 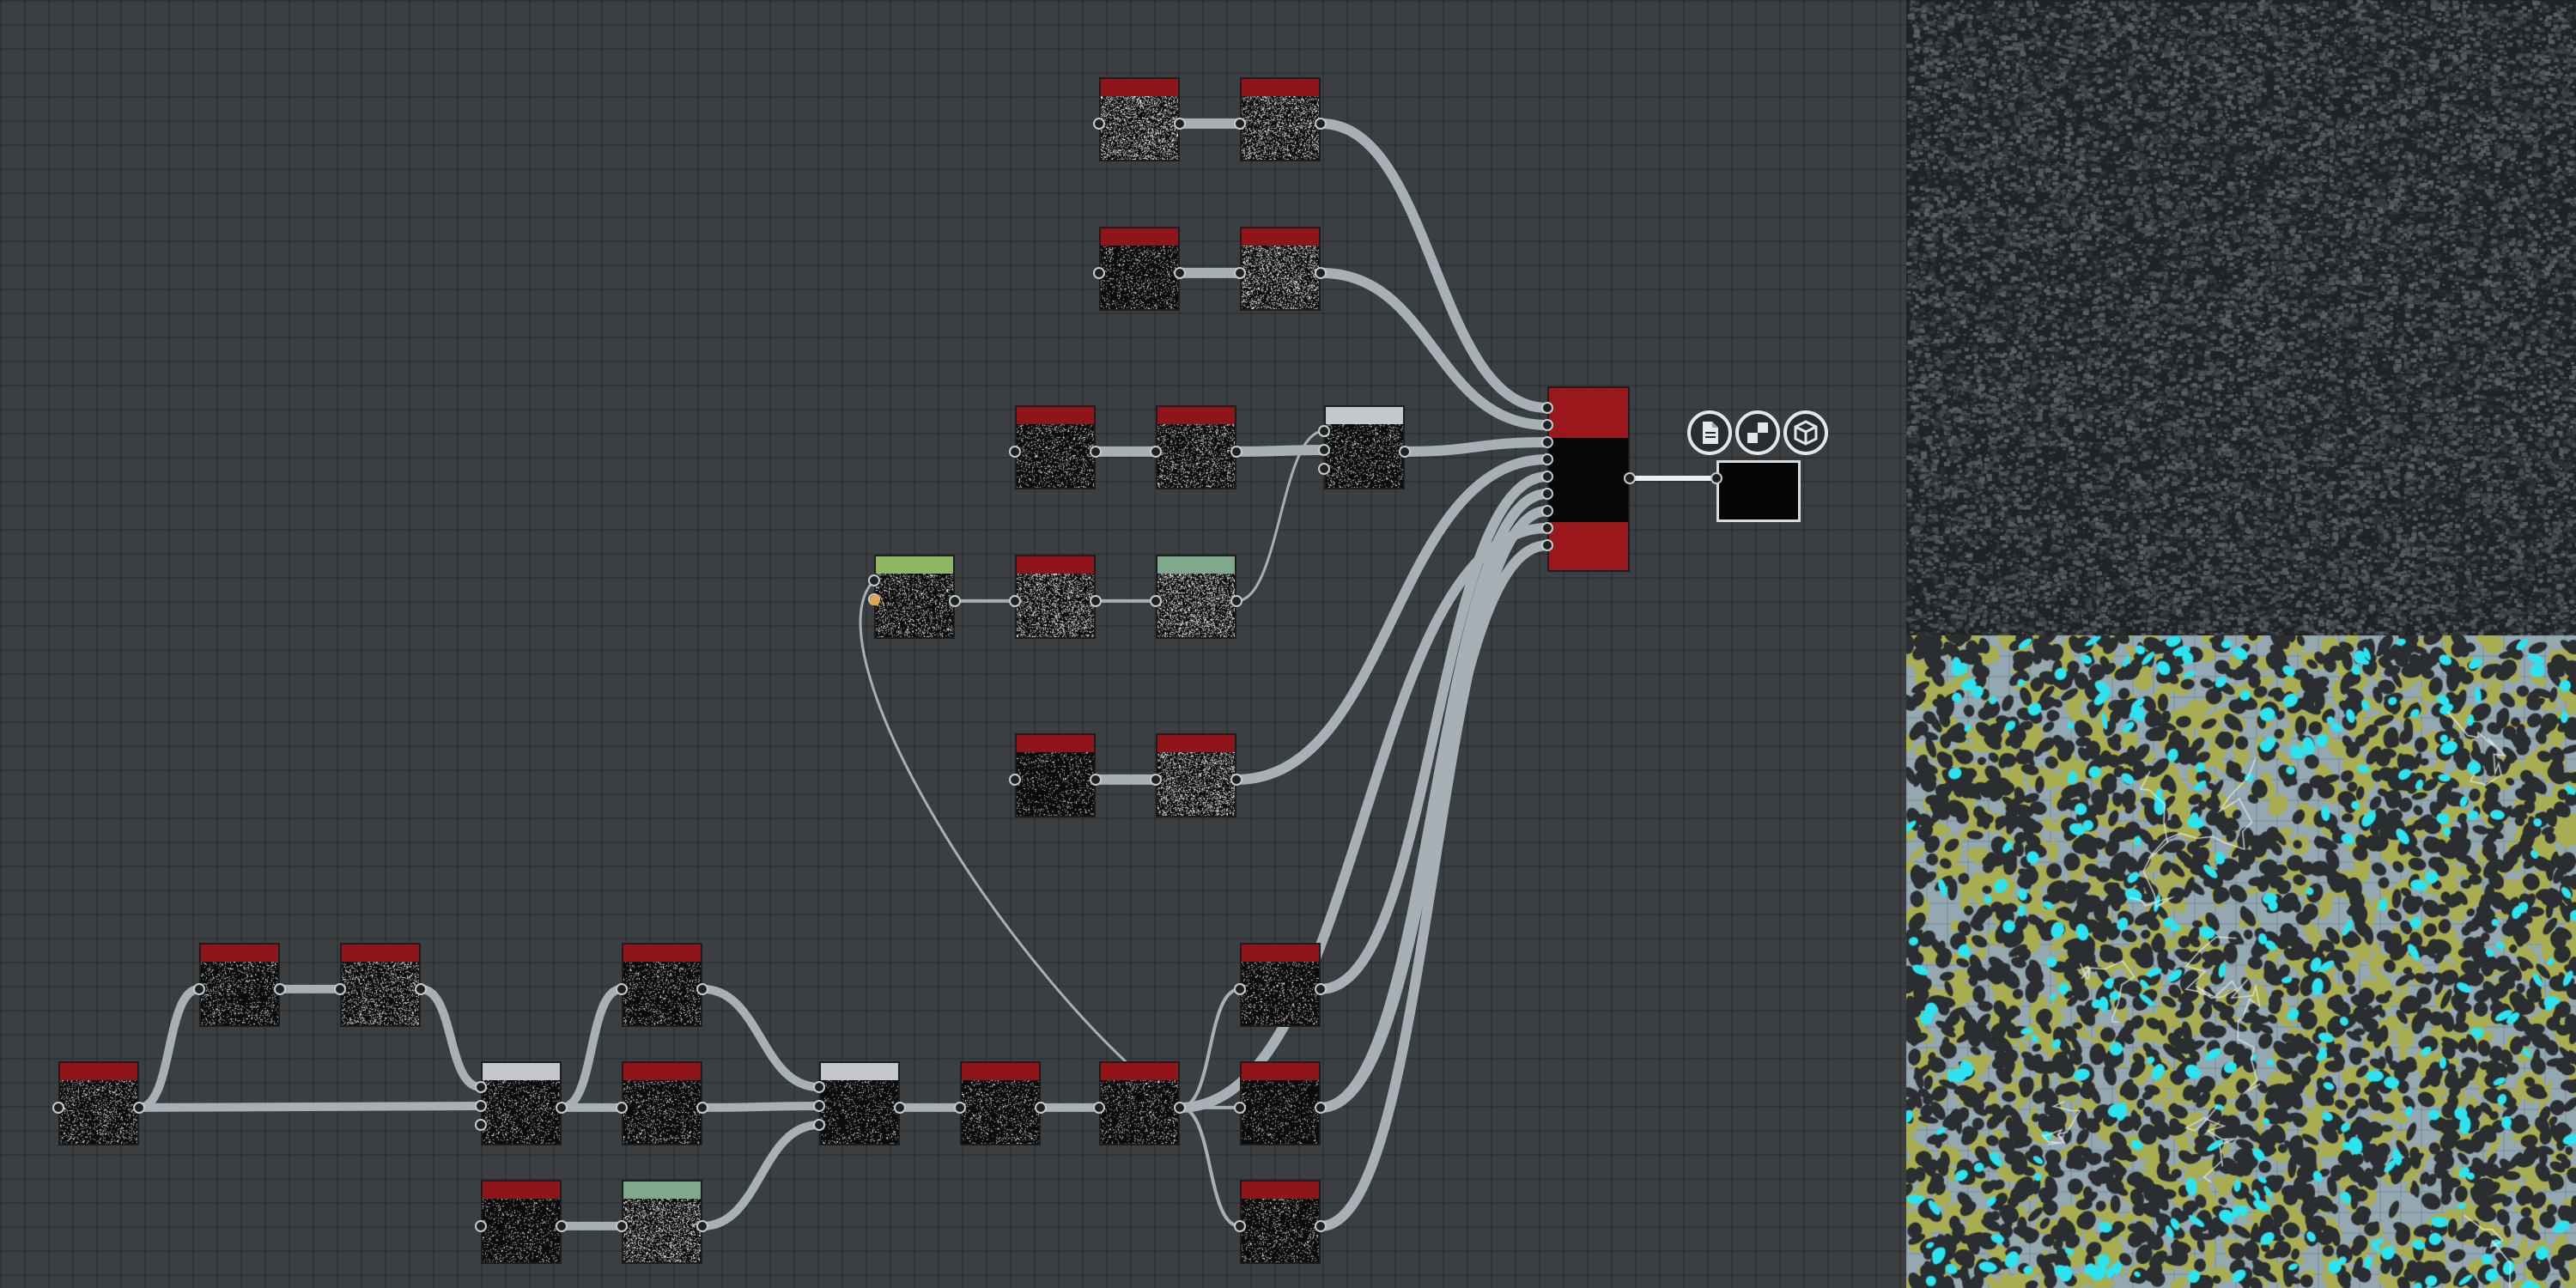 What do you see at coordinates (2241, 317) in the screenshot?
I see `2d-texture-preview` at bounding box center [2241, 317].